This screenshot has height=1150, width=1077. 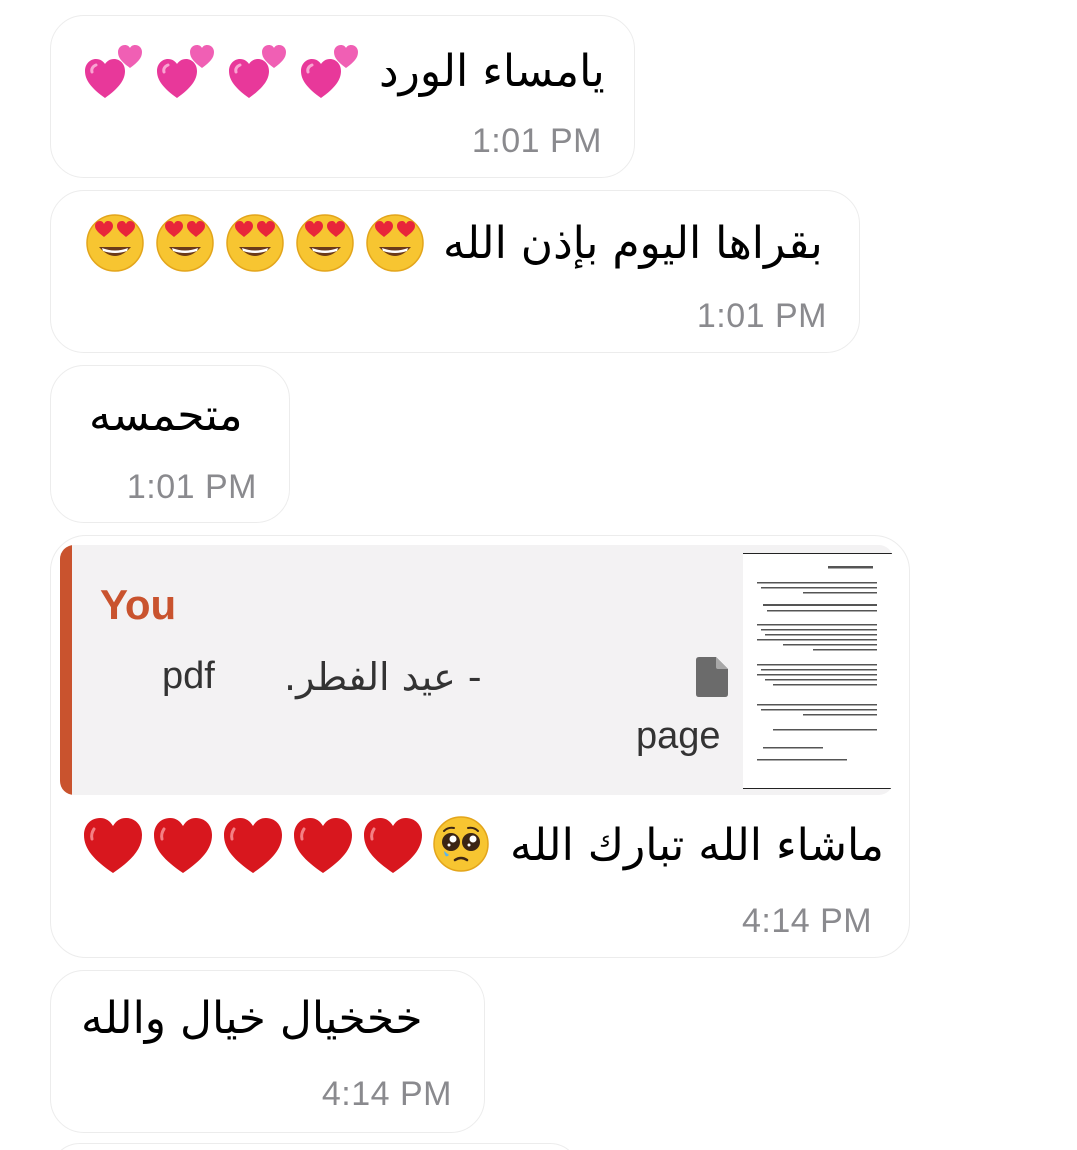 What do you see at coordinates (633, 243) in the screenshot?
I see `message-text: بقراها اليوم بإذن الله` at bounding box center [633, 243].